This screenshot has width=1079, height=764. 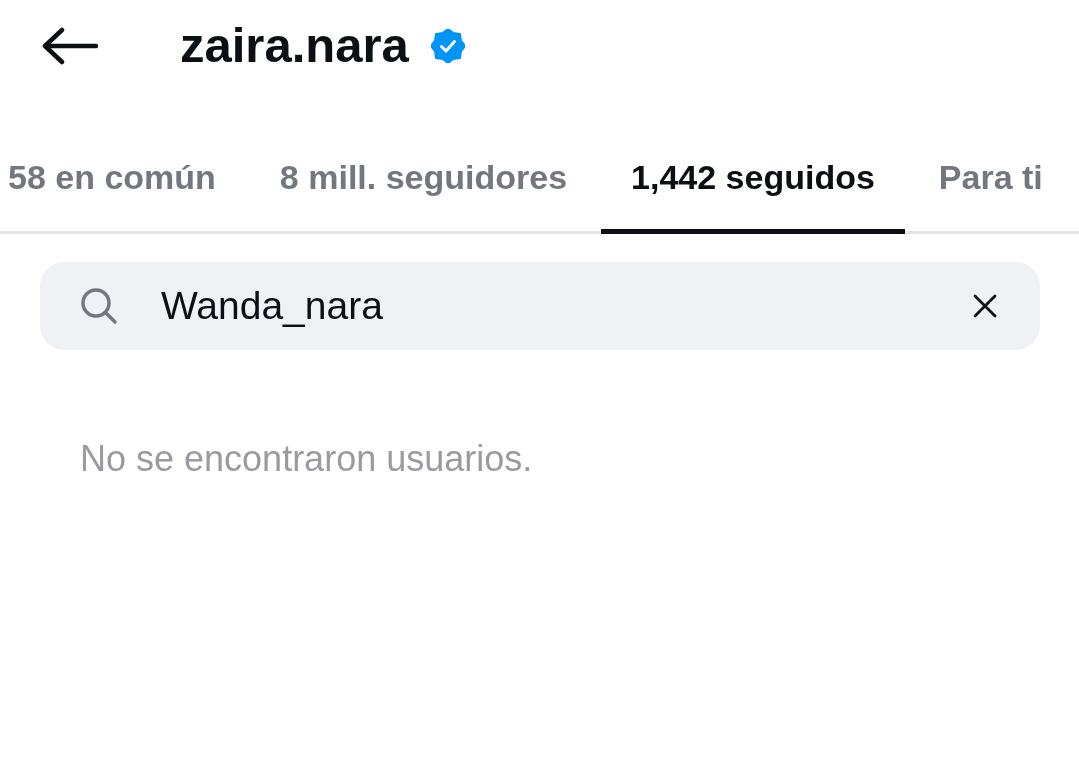 I want to click on search-input: Wanda_nara, so click(x=557, y=306).